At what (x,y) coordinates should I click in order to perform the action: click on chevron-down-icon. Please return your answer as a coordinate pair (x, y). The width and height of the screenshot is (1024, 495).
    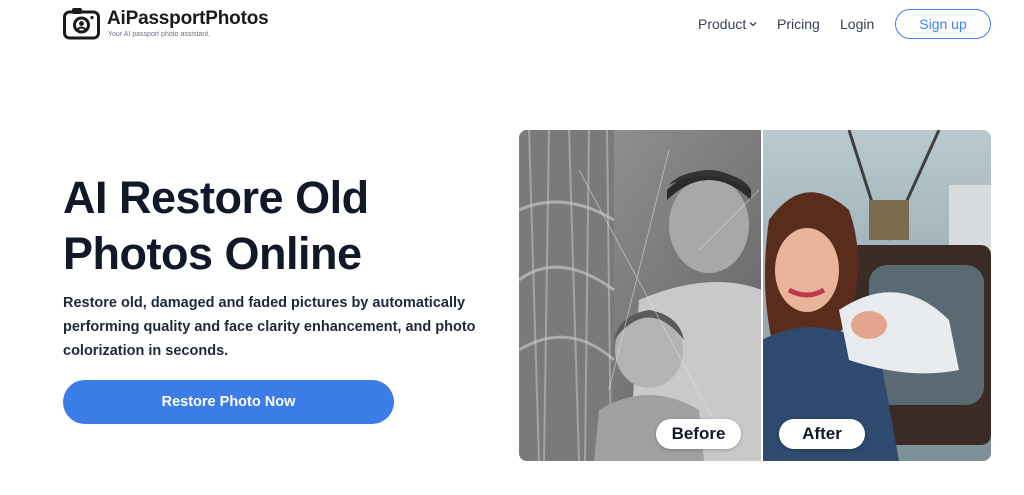
    Looking at the image, I should click on (753, 24).